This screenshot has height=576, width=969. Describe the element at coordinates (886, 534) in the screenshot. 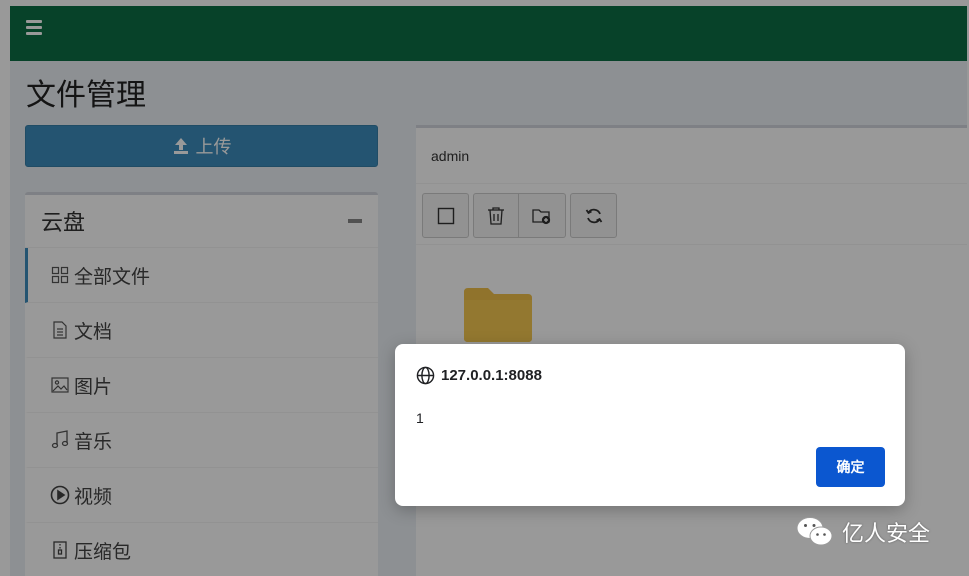

I see `watermark-text: 亿人安全` at that location.